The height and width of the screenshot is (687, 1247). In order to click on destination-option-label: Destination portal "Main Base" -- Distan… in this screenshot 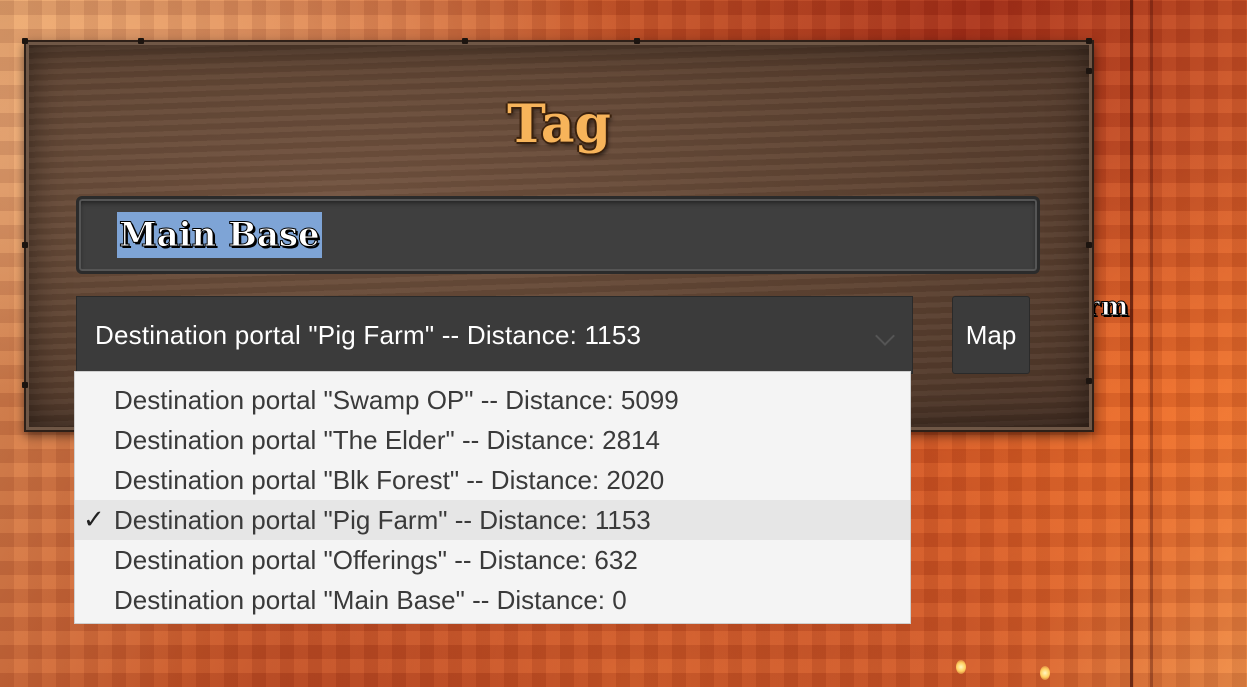, I will do `click(370, 600)`.